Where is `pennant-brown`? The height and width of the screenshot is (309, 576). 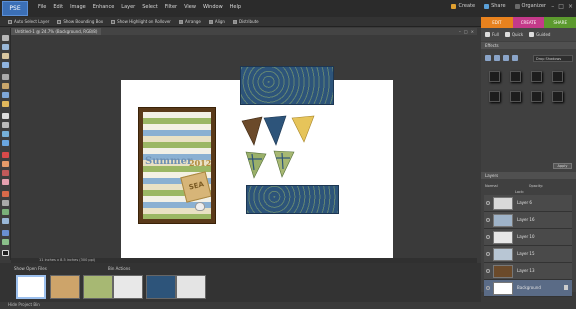
pennant-brown is located at coordinates (252, 131).